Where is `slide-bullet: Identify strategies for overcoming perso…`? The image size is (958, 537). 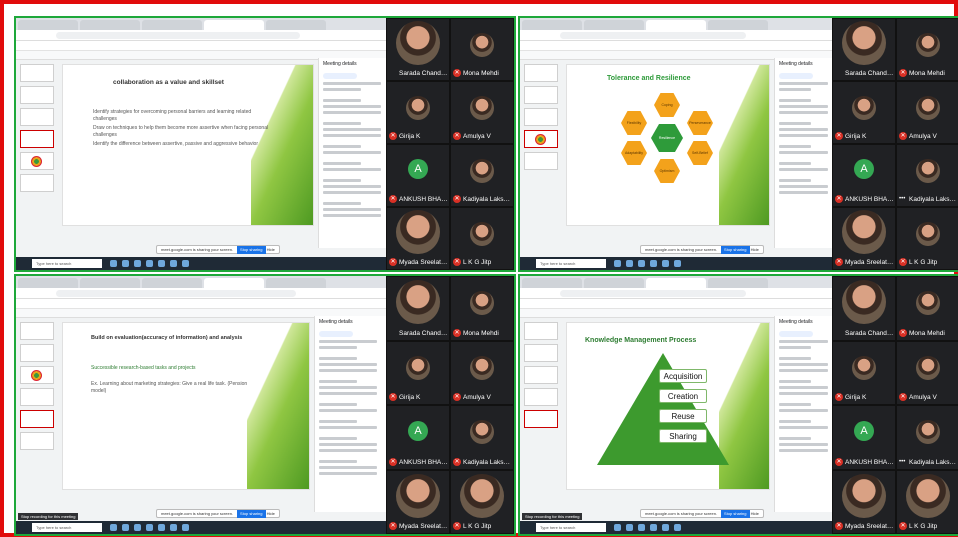
slide-bullet: Identify strategies for overcoming perso… is located at coordinates (172, 115).